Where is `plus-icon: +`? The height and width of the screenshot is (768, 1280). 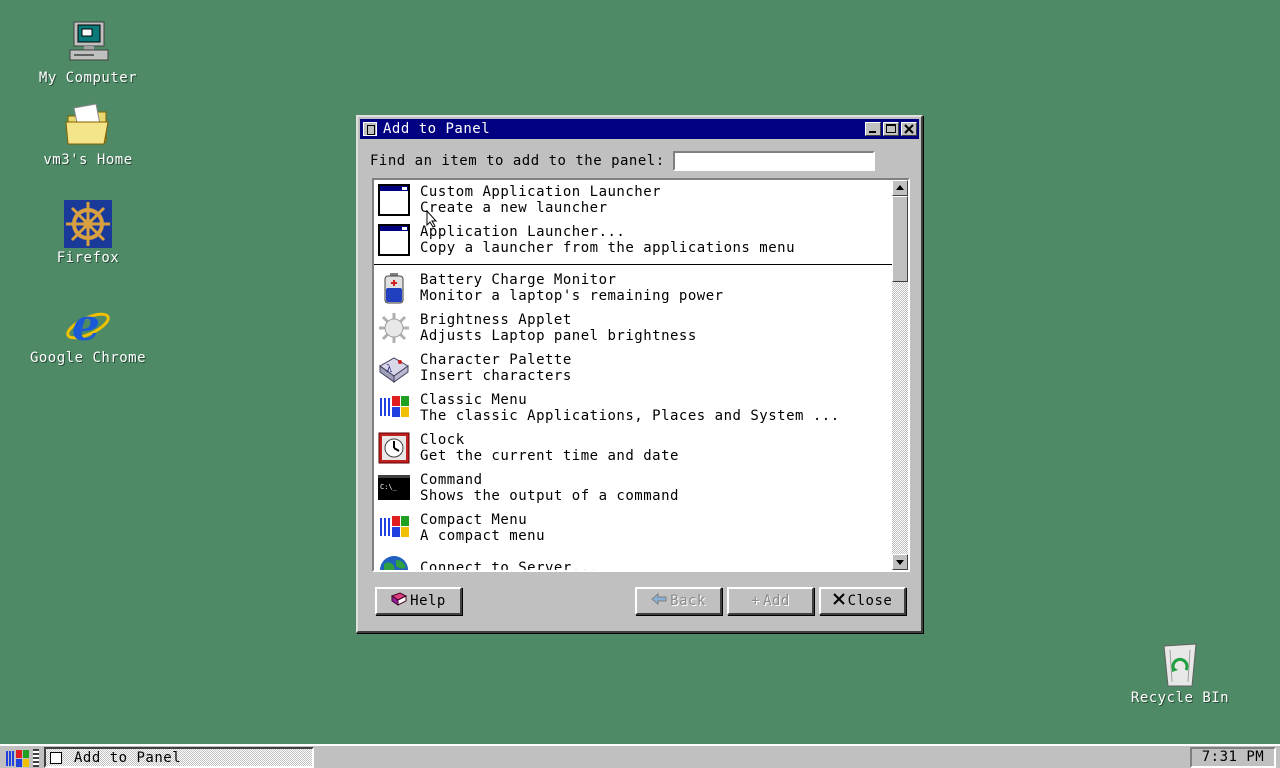 plus-icon: + is located at coordinates (756, 601).